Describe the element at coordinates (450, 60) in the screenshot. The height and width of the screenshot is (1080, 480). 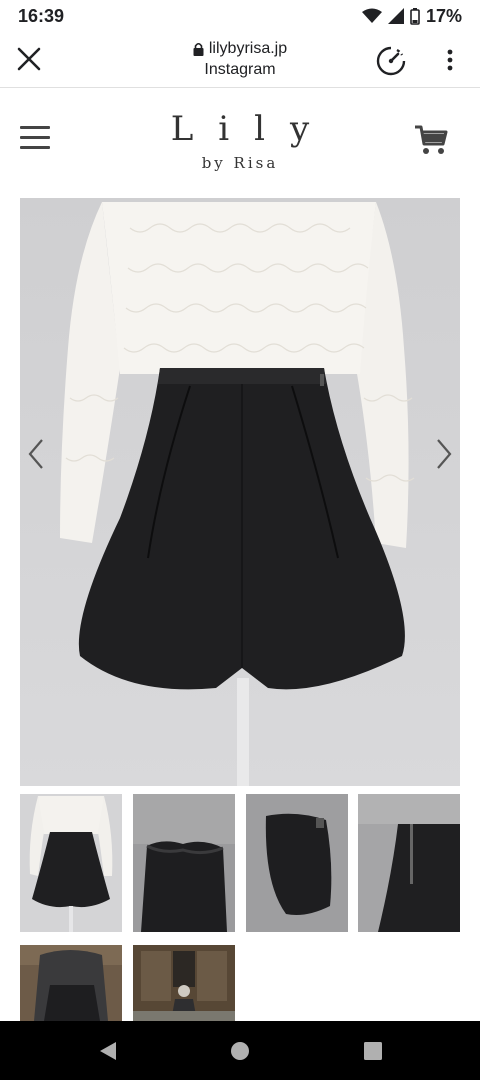
I see `more-vert-icon` at that location.